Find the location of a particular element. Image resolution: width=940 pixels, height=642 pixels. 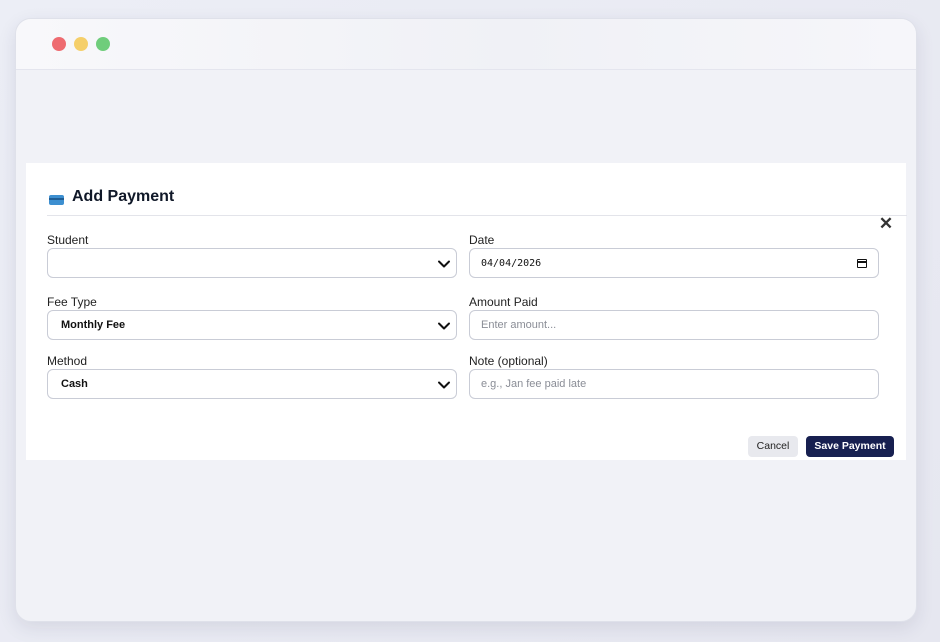

note-label: Note (optional) is located at coordinates (508, 361).